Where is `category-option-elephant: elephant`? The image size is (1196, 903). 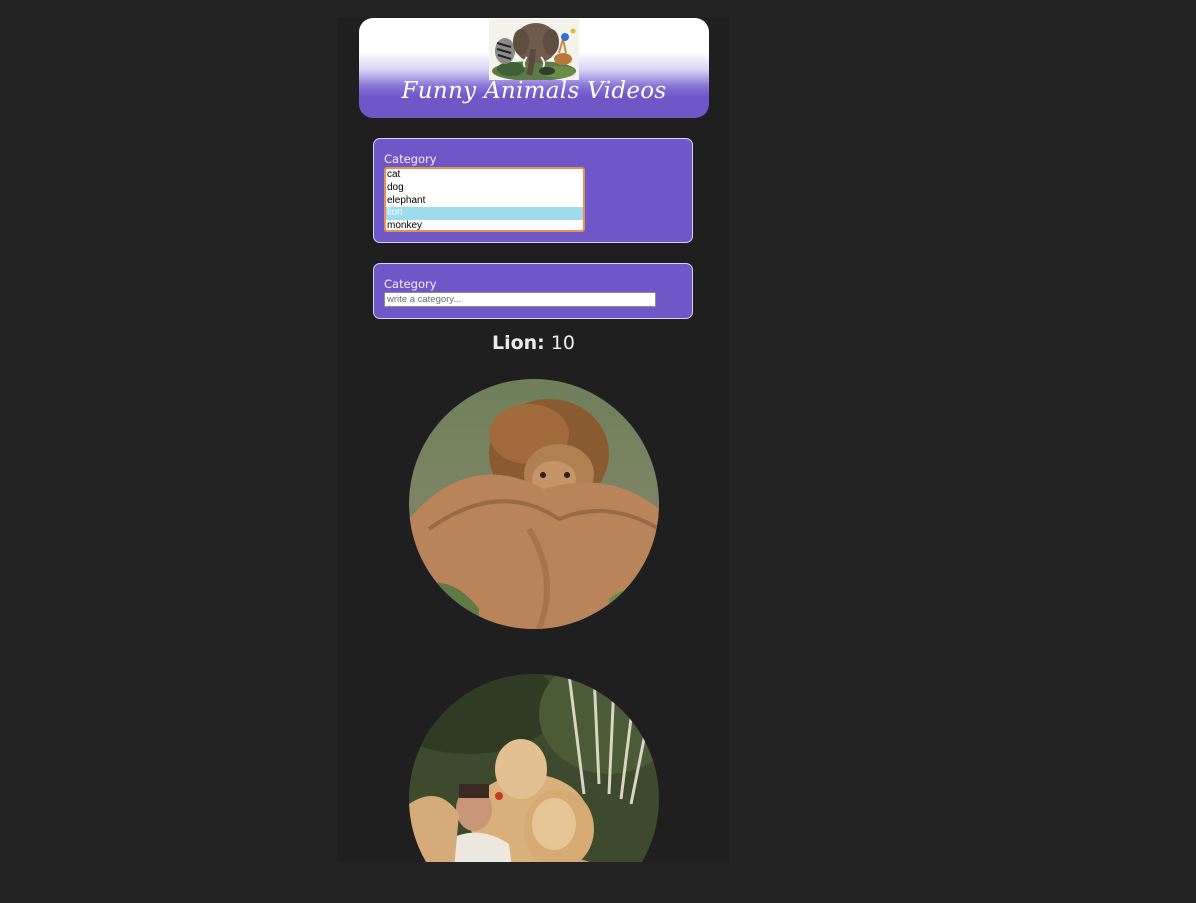
category-option-elephant: elephant is located at coordinates (484, 201).